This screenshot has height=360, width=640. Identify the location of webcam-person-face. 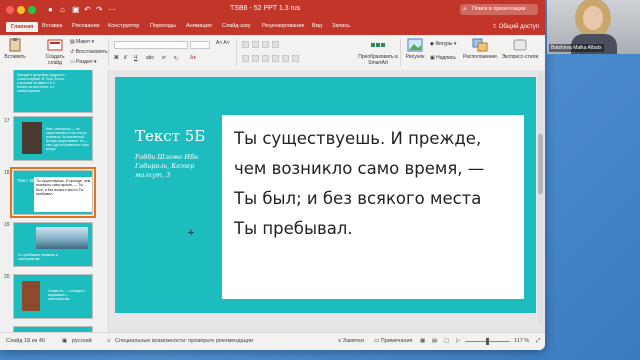
(593, 18).